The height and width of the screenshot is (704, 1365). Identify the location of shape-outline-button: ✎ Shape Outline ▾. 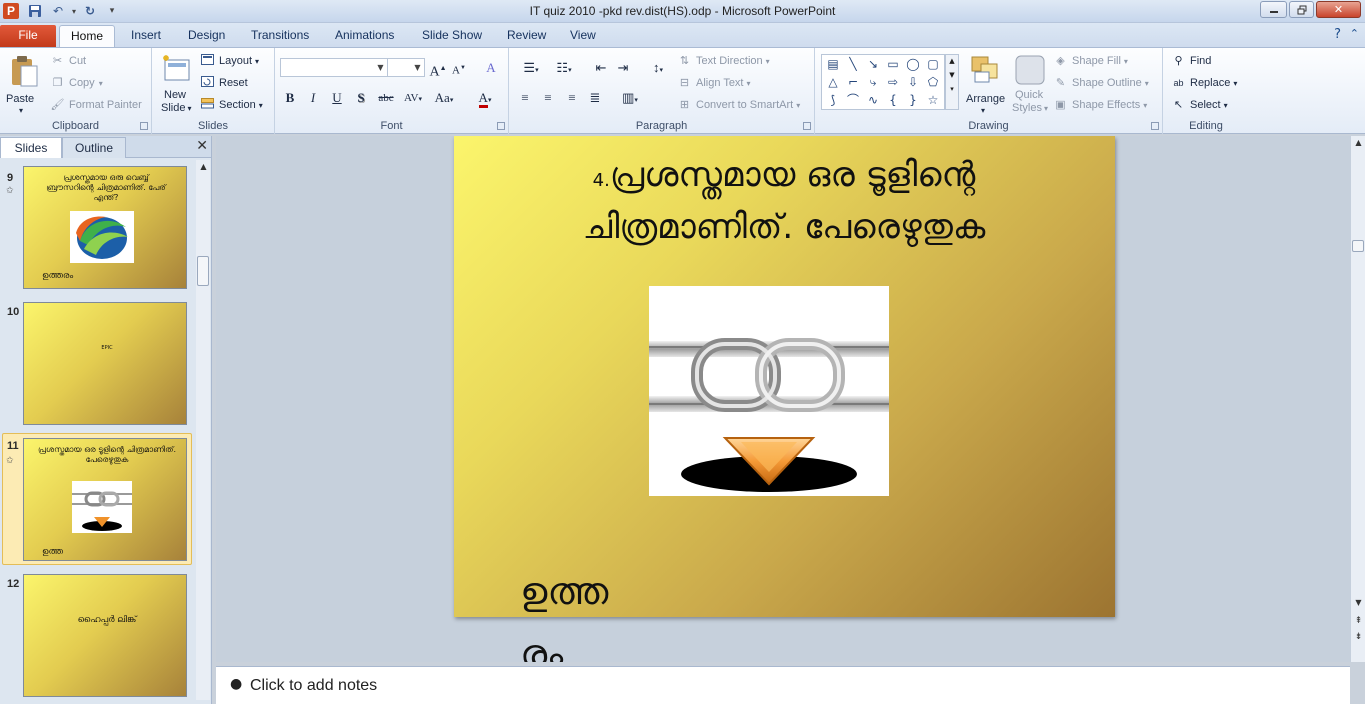
(1101, 83).